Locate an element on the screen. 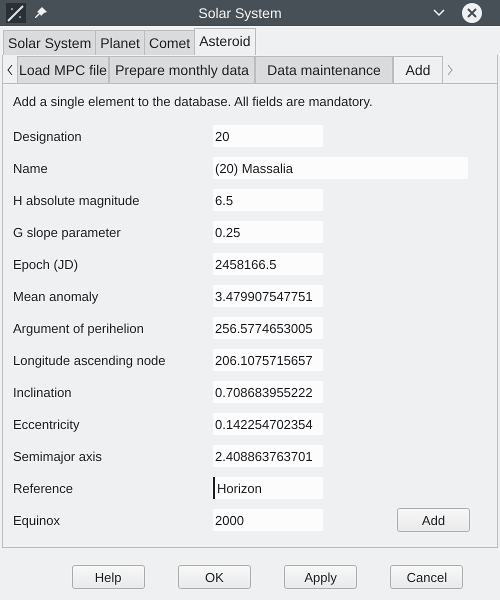 The width and height of the screenshot is (500, 600). input-field: 256.5774653005 is located at coordinates (268, 328).